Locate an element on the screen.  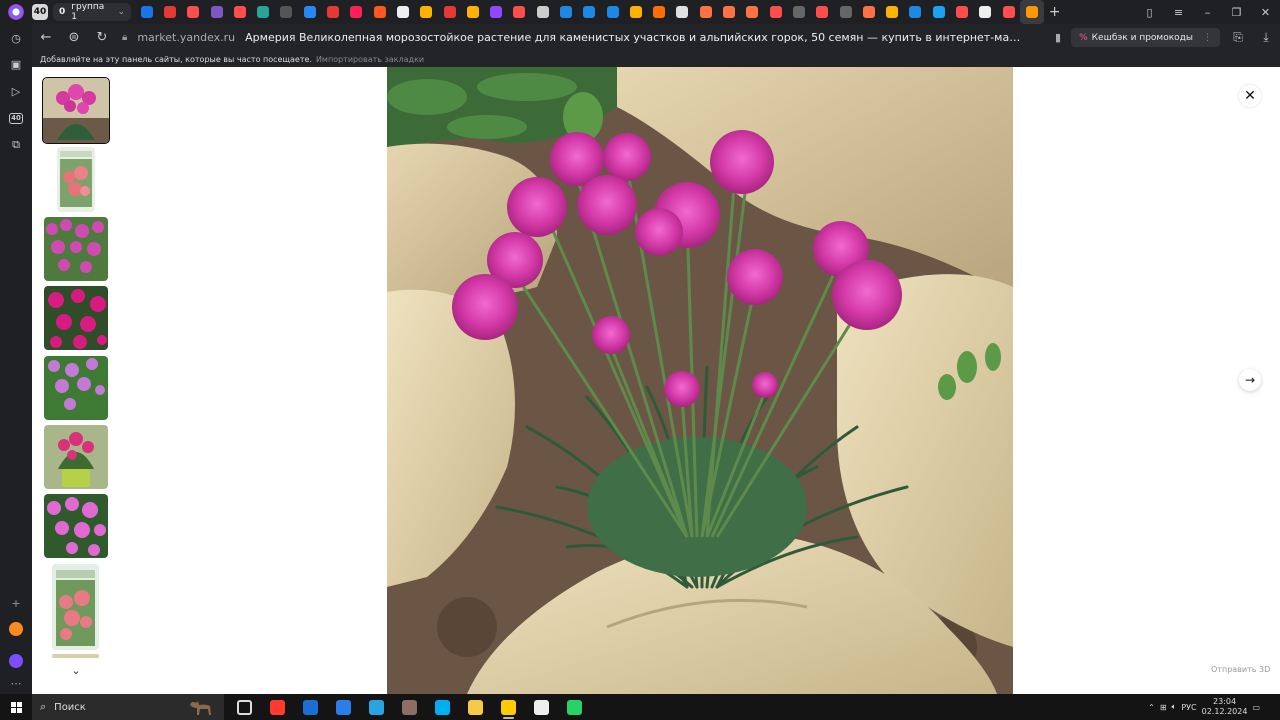
menu-icon: ≡ is located at coordinates (1178, 12).